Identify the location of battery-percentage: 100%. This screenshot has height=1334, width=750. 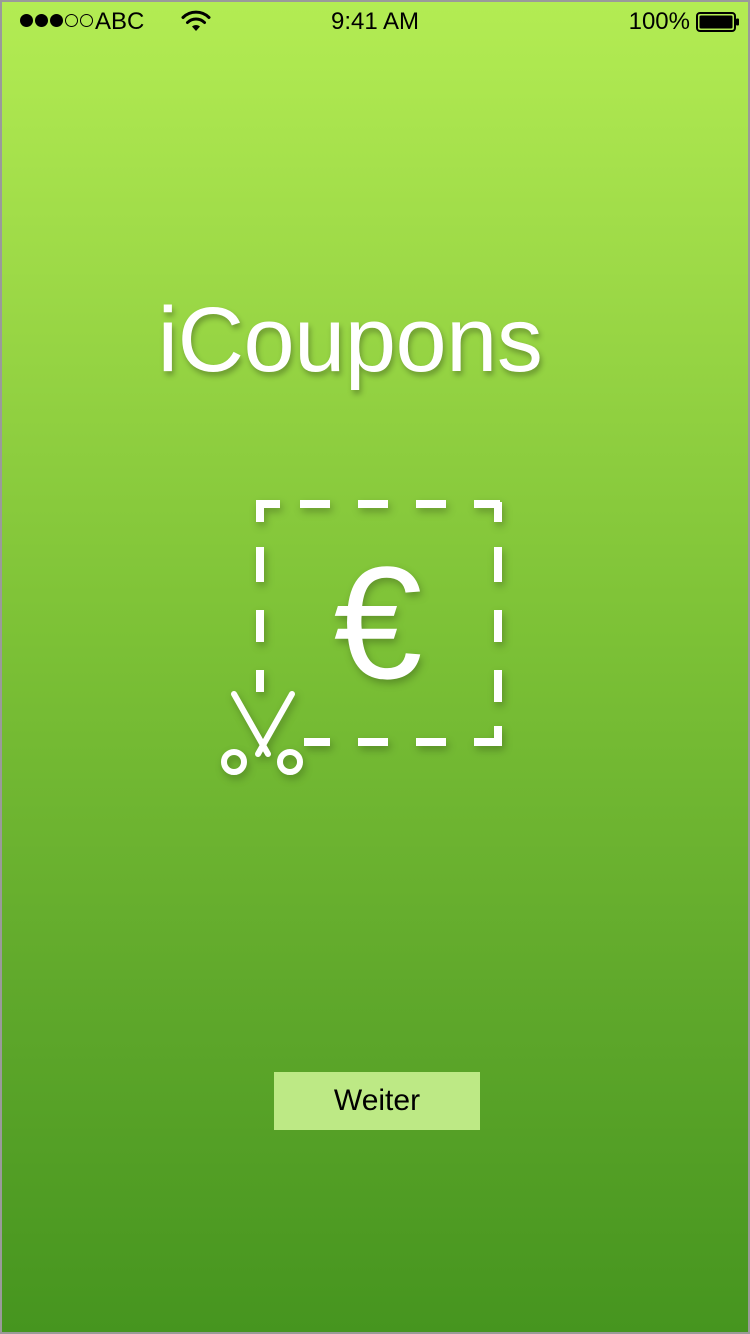
(659, 21).